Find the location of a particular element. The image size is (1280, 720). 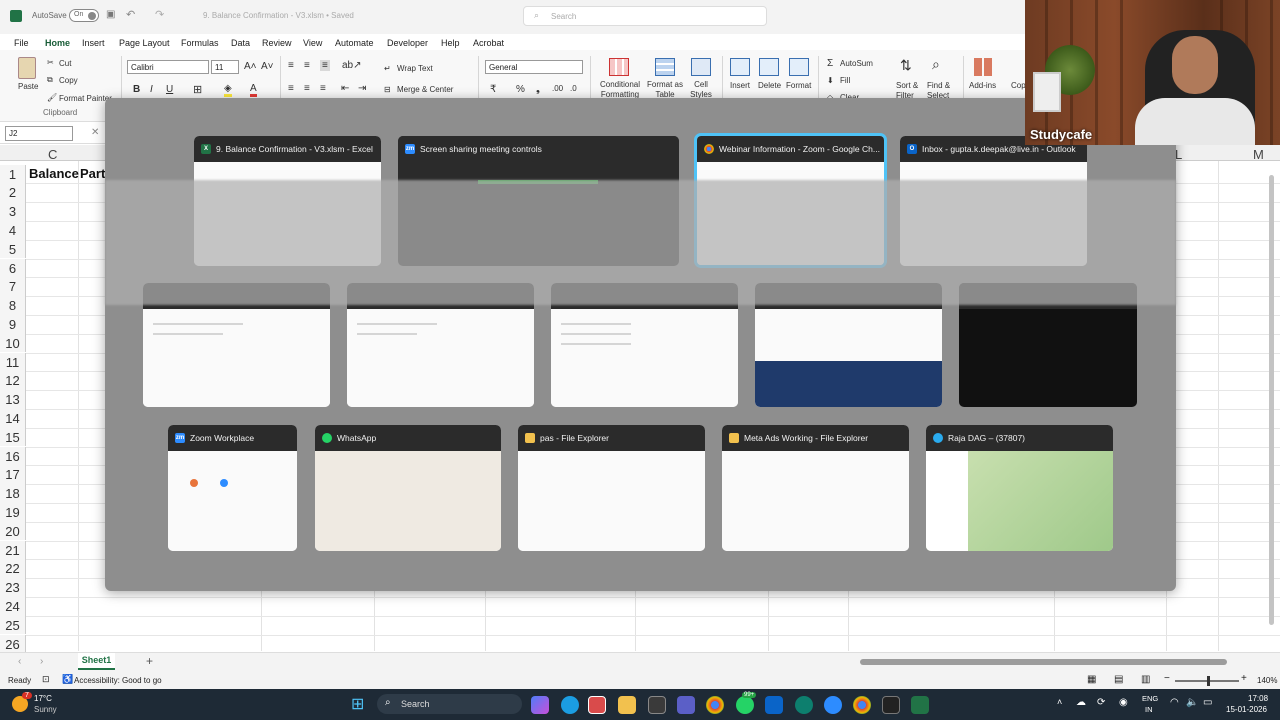

excel-icon is located at coordinates (920, 705).